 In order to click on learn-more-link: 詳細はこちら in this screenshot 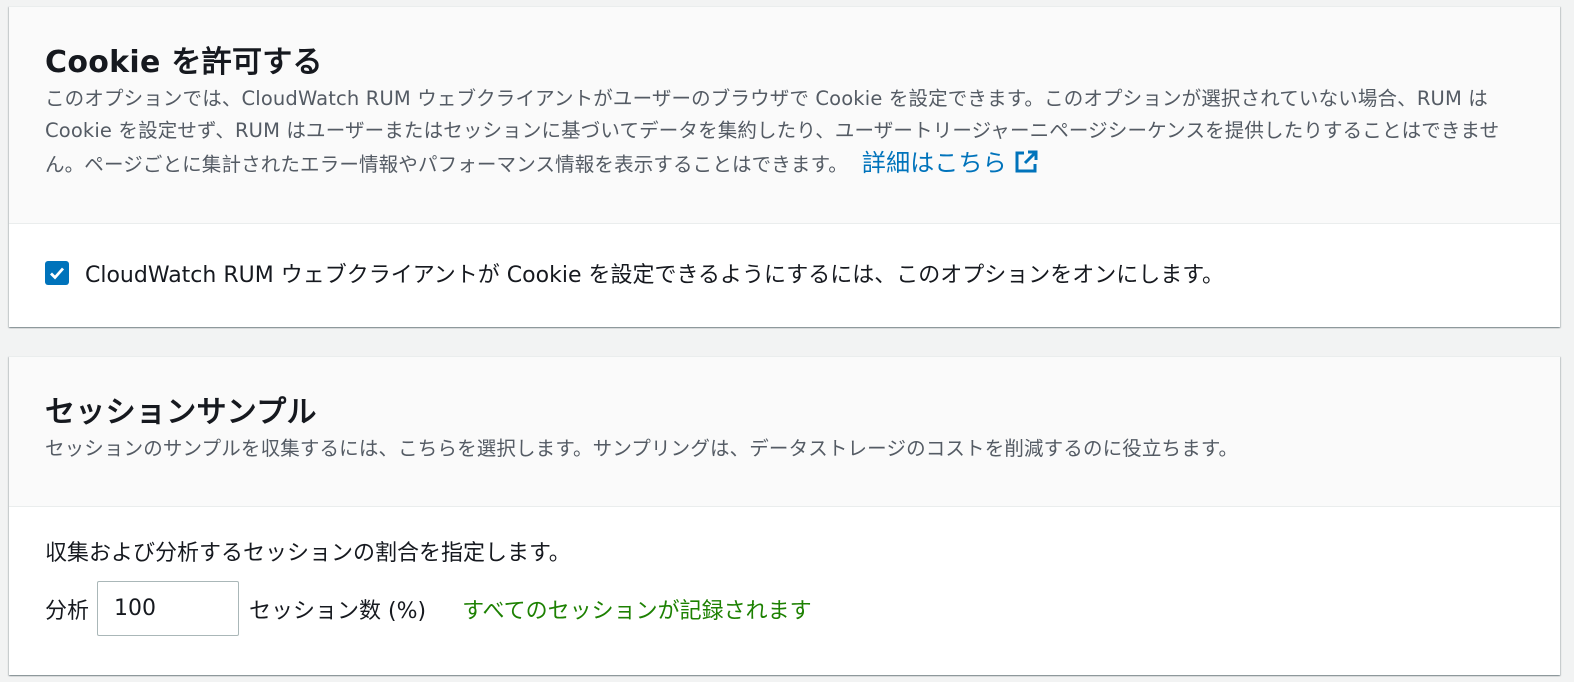, I will do `click(950, 163)`.